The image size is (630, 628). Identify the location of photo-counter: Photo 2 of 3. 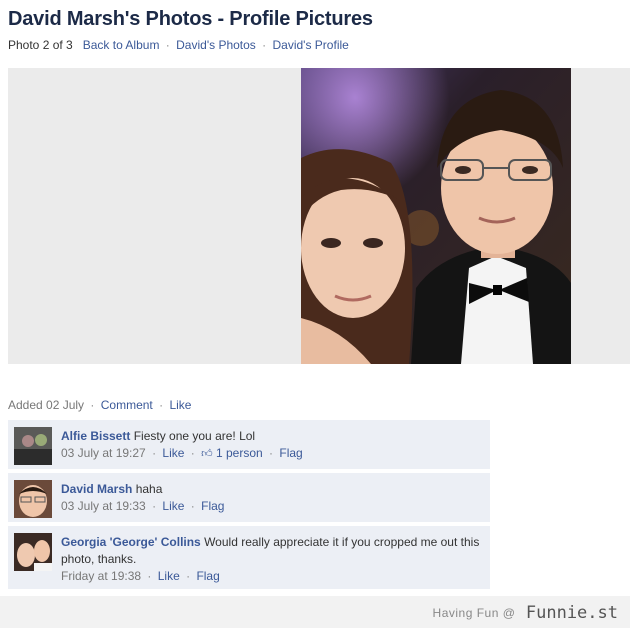
(40, 45).